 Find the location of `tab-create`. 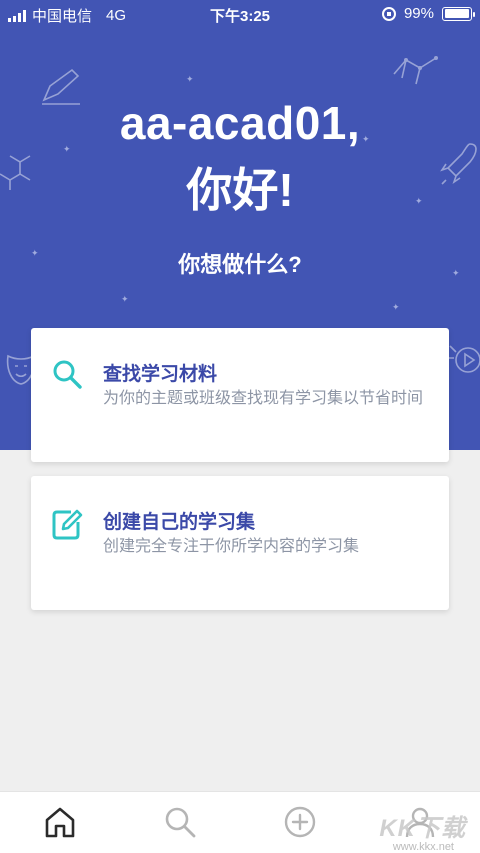

tab-create is located at coordinates (300, 822).